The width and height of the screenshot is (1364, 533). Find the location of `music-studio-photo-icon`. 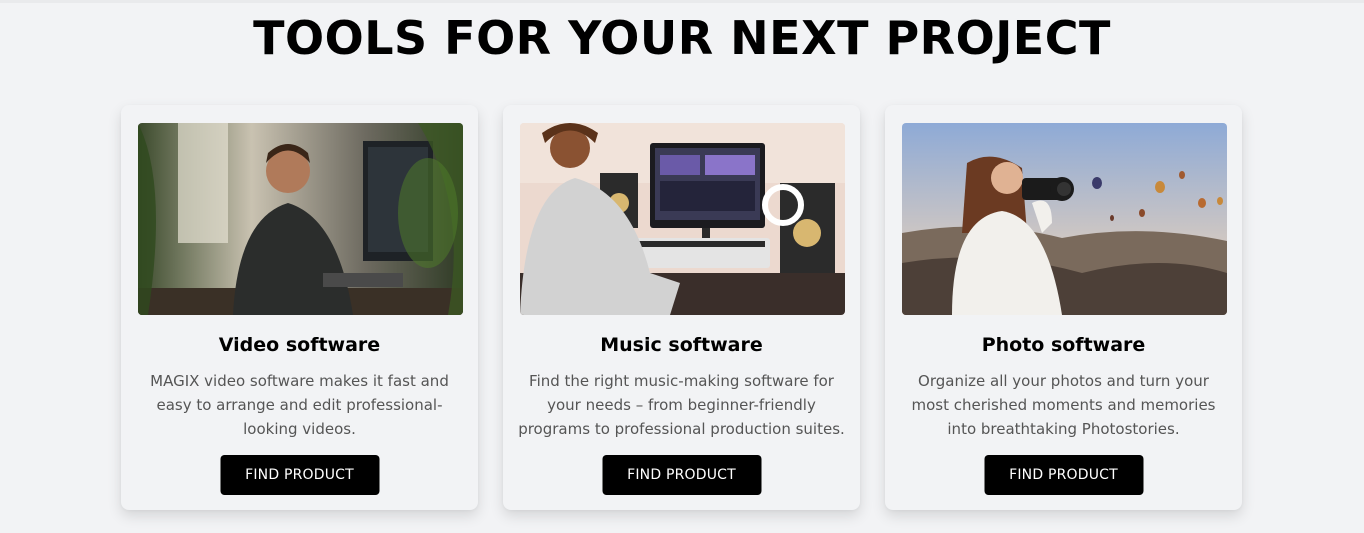

music-studio-photo-icon is located at coordinates (682, 219).